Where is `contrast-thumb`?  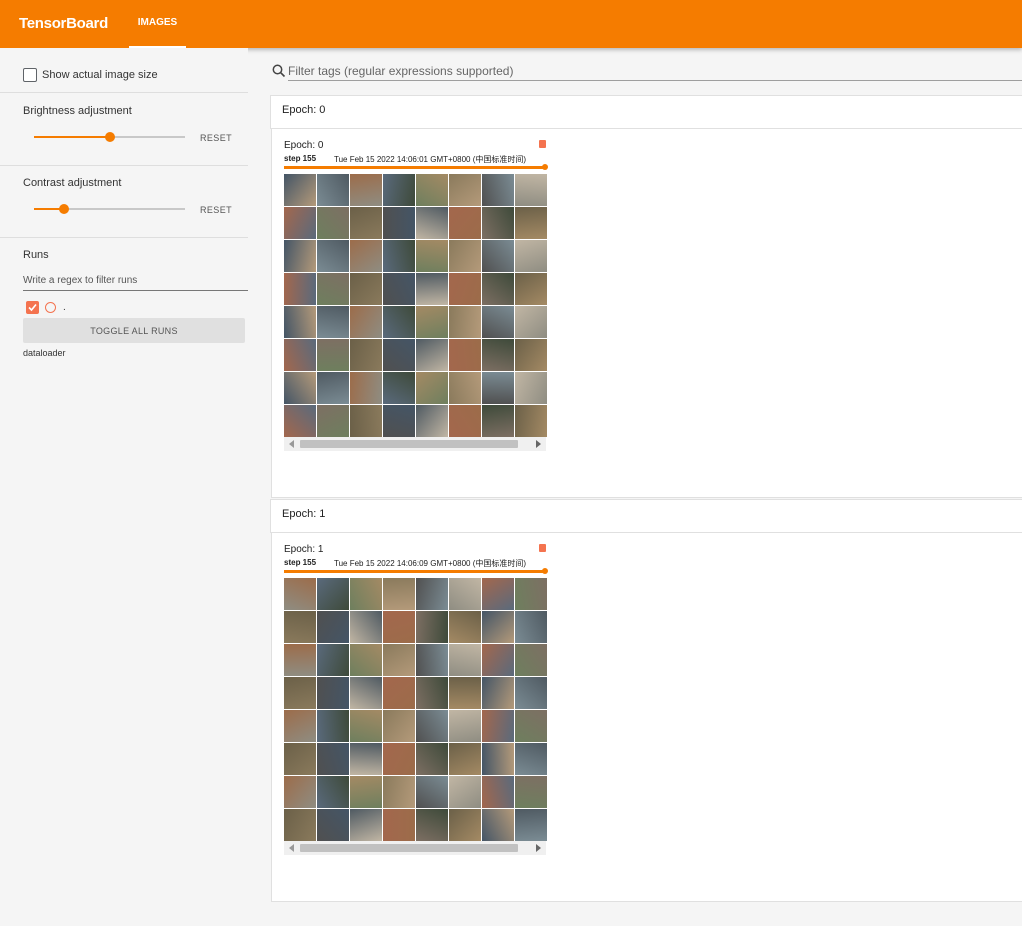 contrast-thumb is located at coordinates (64, 209).